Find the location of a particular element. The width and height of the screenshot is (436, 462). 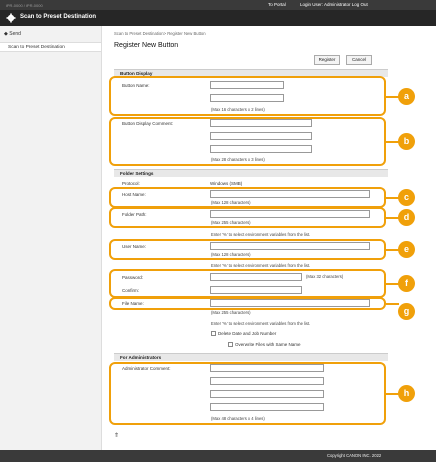

page-title: Register New Button is located at coordinates (146, 45).